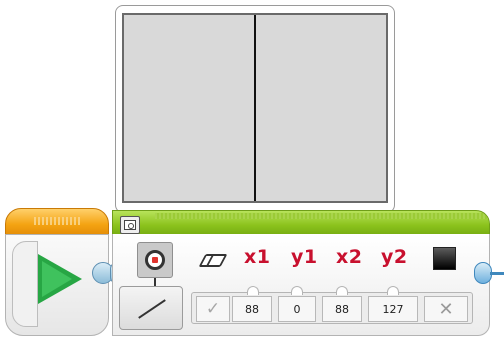 Image resolution: width=504 pixels, height=342 pixels. Describe the element at coordinates (297, 309) in the screenshot. I see `value-y1: 0` at that location.